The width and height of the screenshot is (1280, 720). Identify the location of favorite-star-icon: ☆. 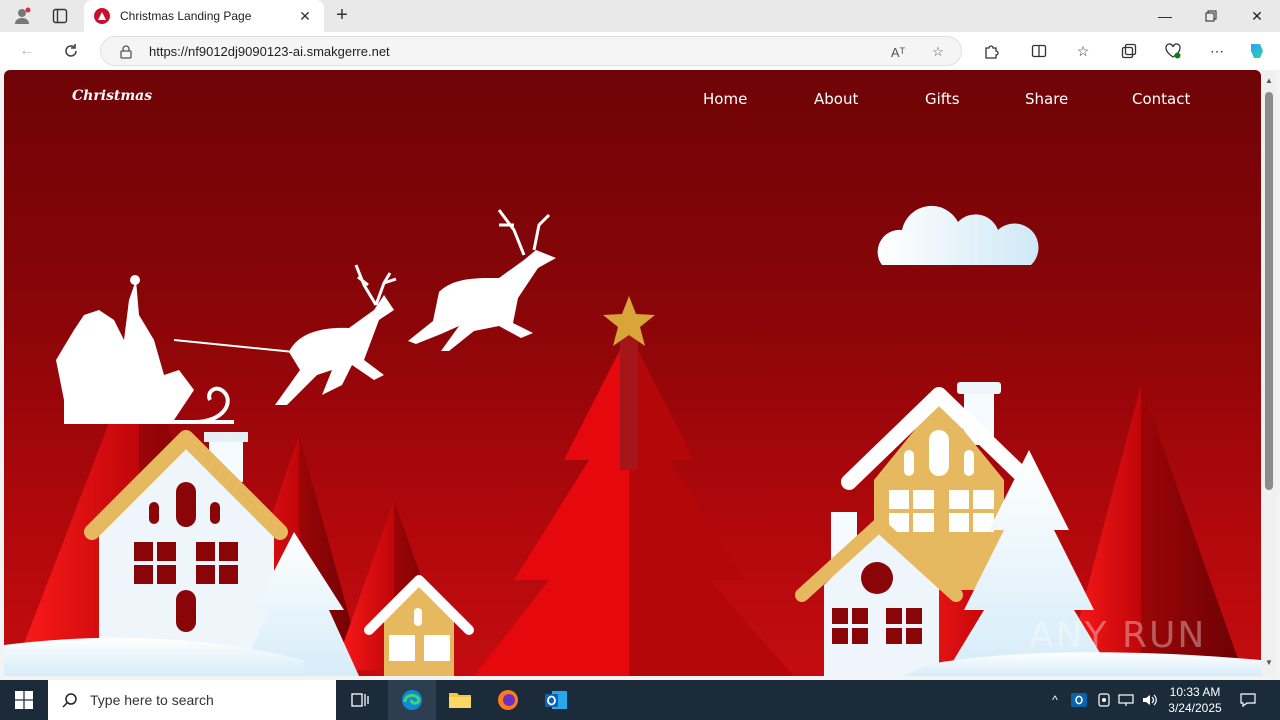
(938, 52).